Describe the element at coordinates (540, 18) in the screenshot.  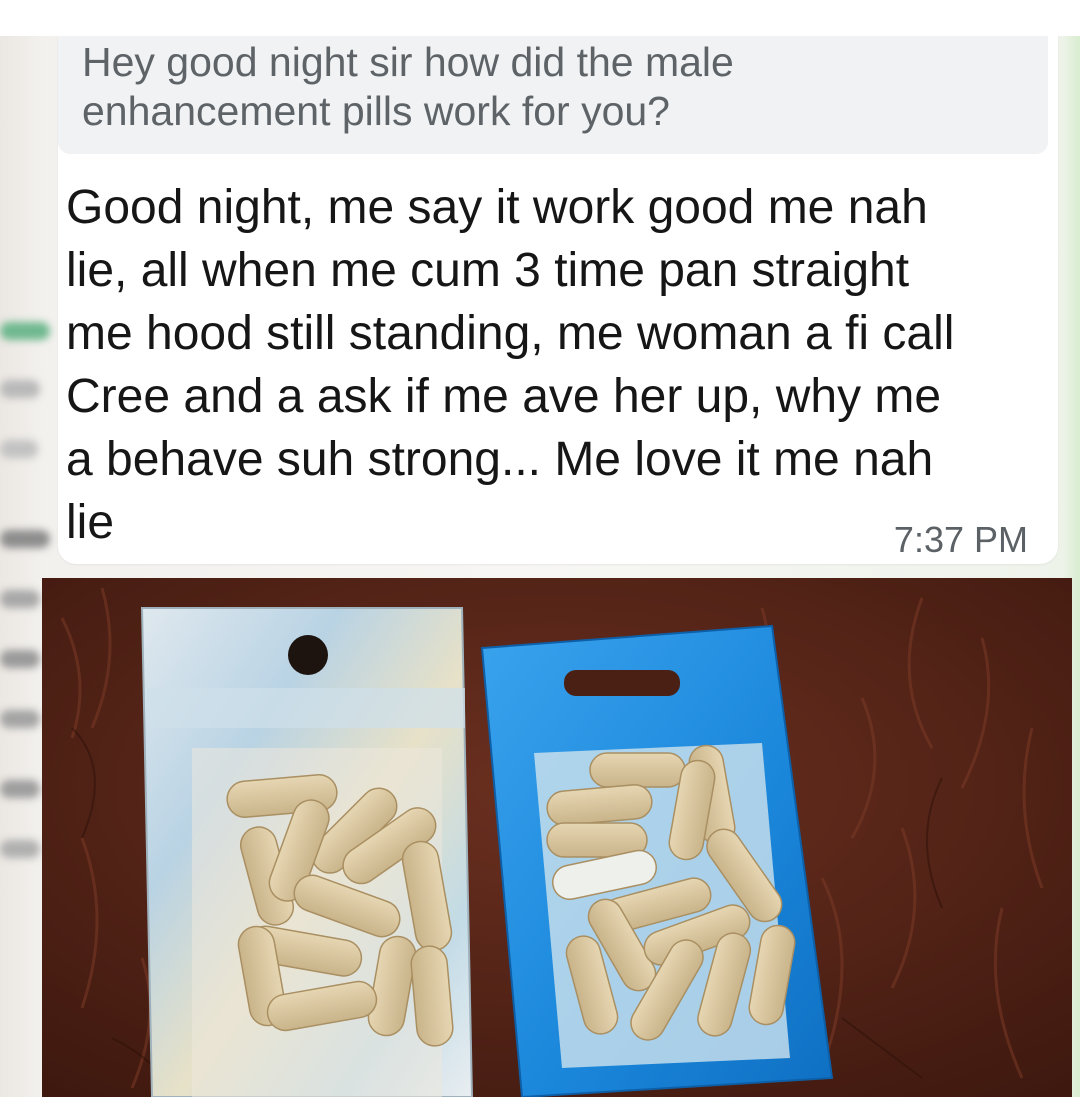
I see `top-margin` at that location.